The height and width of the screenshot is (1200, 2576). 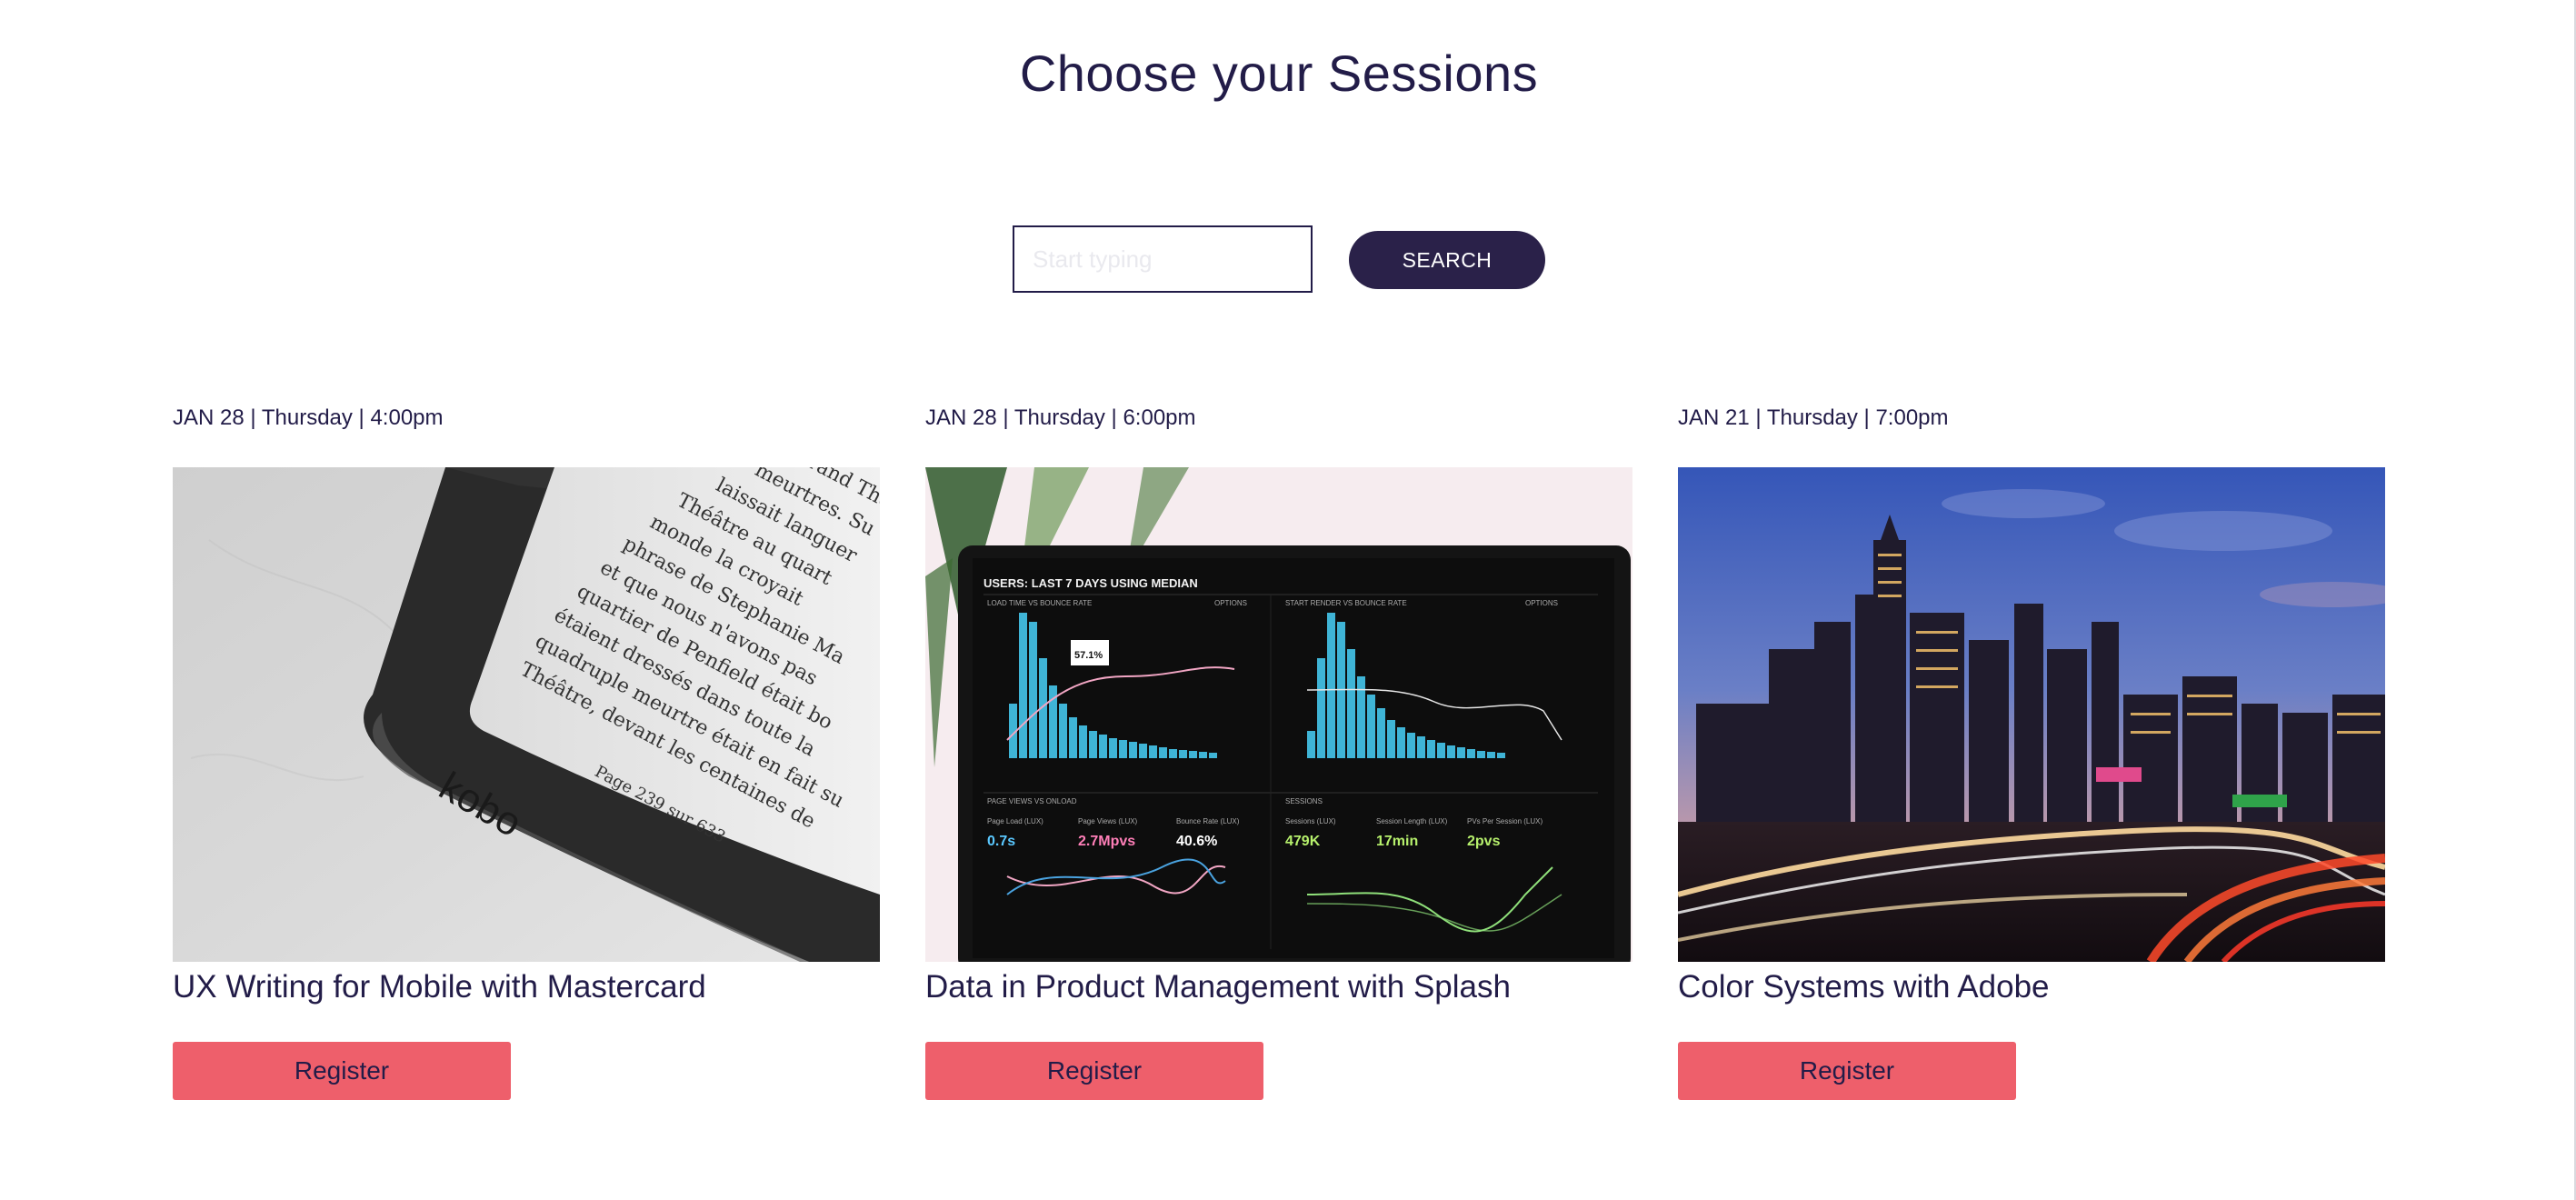 I want to click on session-image-skyline, so click(x=2031, y=714).